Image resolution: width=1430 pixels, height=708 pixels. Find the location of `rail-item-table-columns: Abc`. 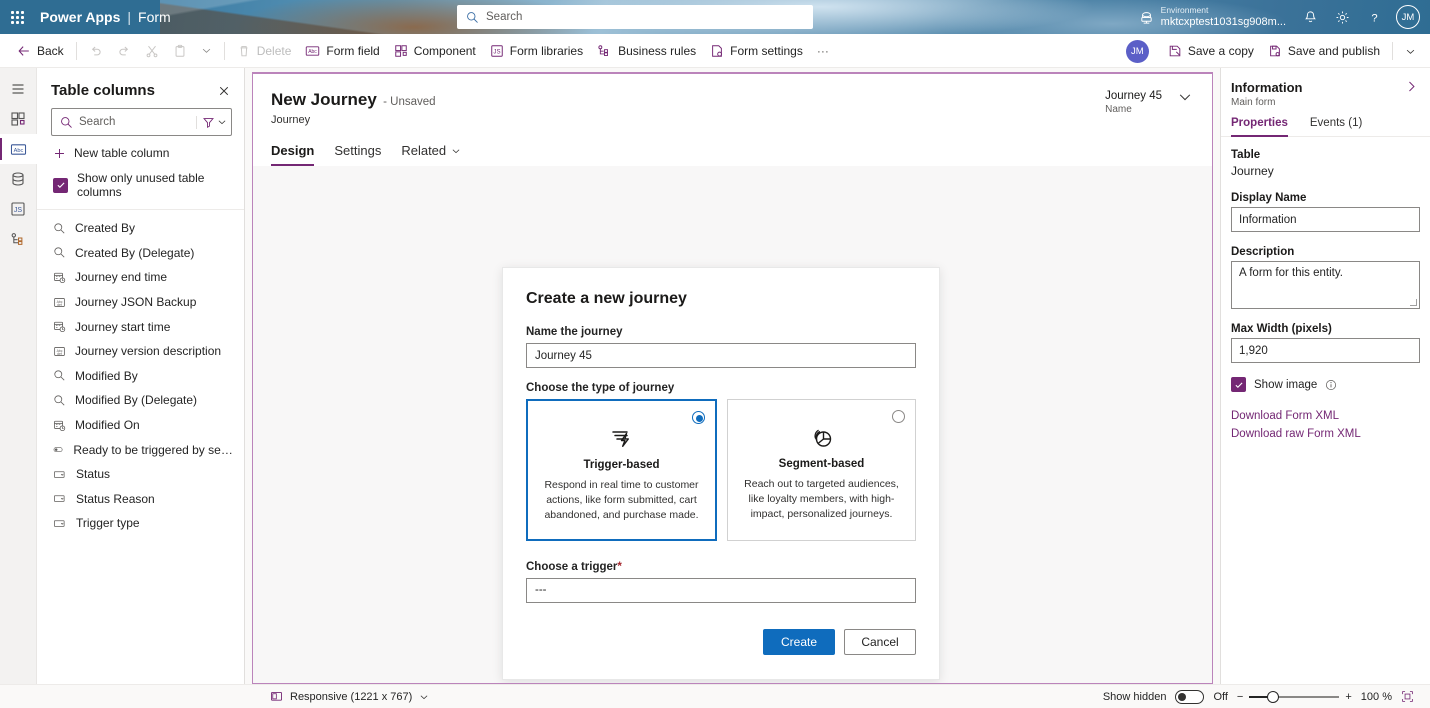

rail-item-table-columns: Abc is located at coordinates (18, 149).